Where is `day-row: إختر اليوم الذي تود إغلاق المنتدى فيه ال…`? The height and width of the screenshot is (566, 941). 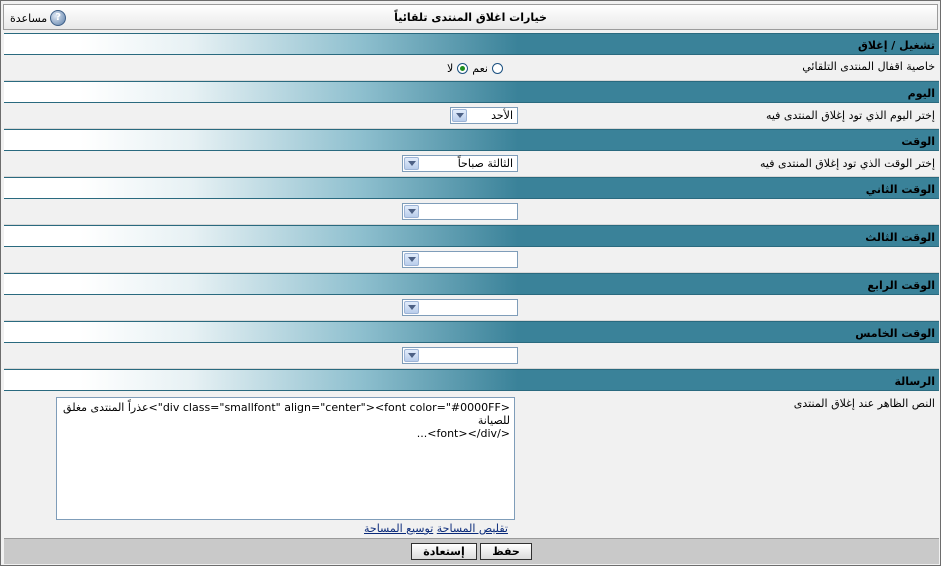 day-row: إختر اليوم الذي تود إغلاق المنتدى فيه ال… is located at coordinates (471, 116).